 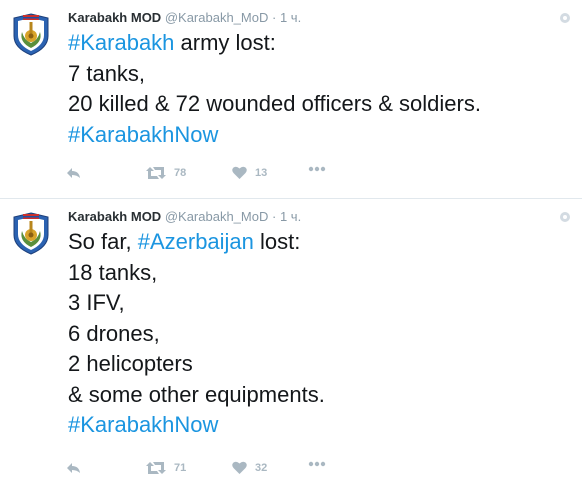 I want to click on tweet-line: 7 tanks,, so click(x=274, y=74).